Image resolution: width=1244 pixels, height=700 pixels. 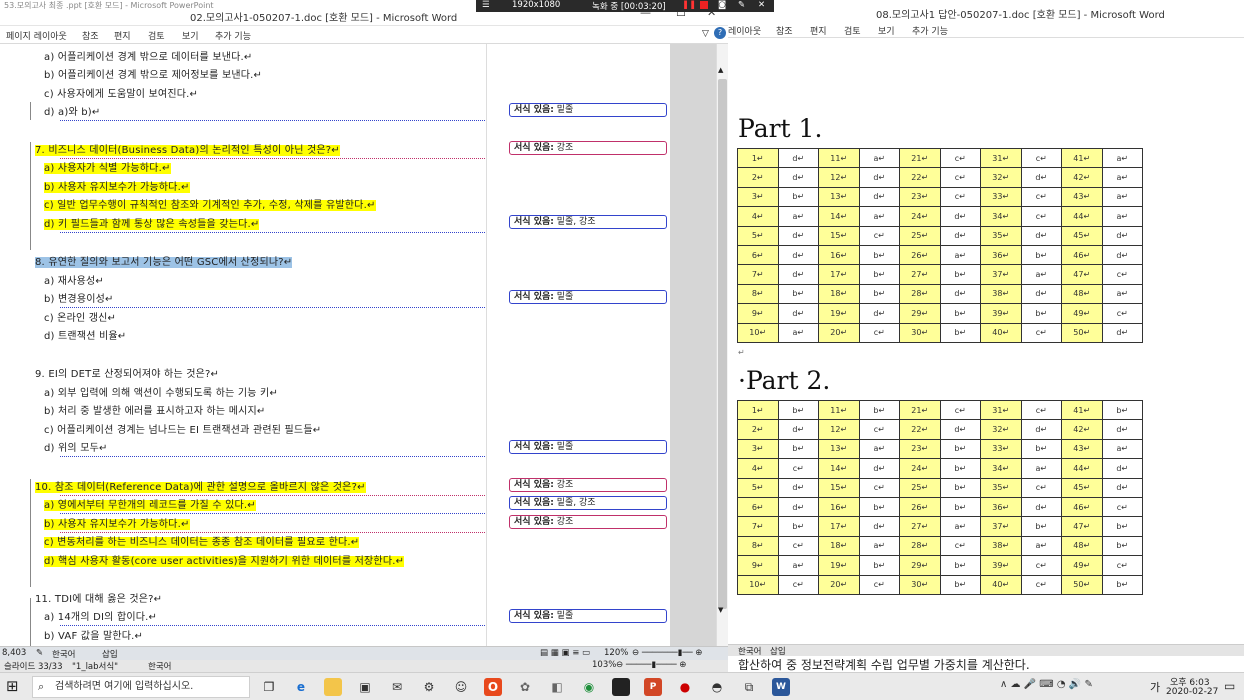 I want to click on ppt-zoom-slider: ⊖ ─────▮──── ⊕, so click(x=651, y=665).